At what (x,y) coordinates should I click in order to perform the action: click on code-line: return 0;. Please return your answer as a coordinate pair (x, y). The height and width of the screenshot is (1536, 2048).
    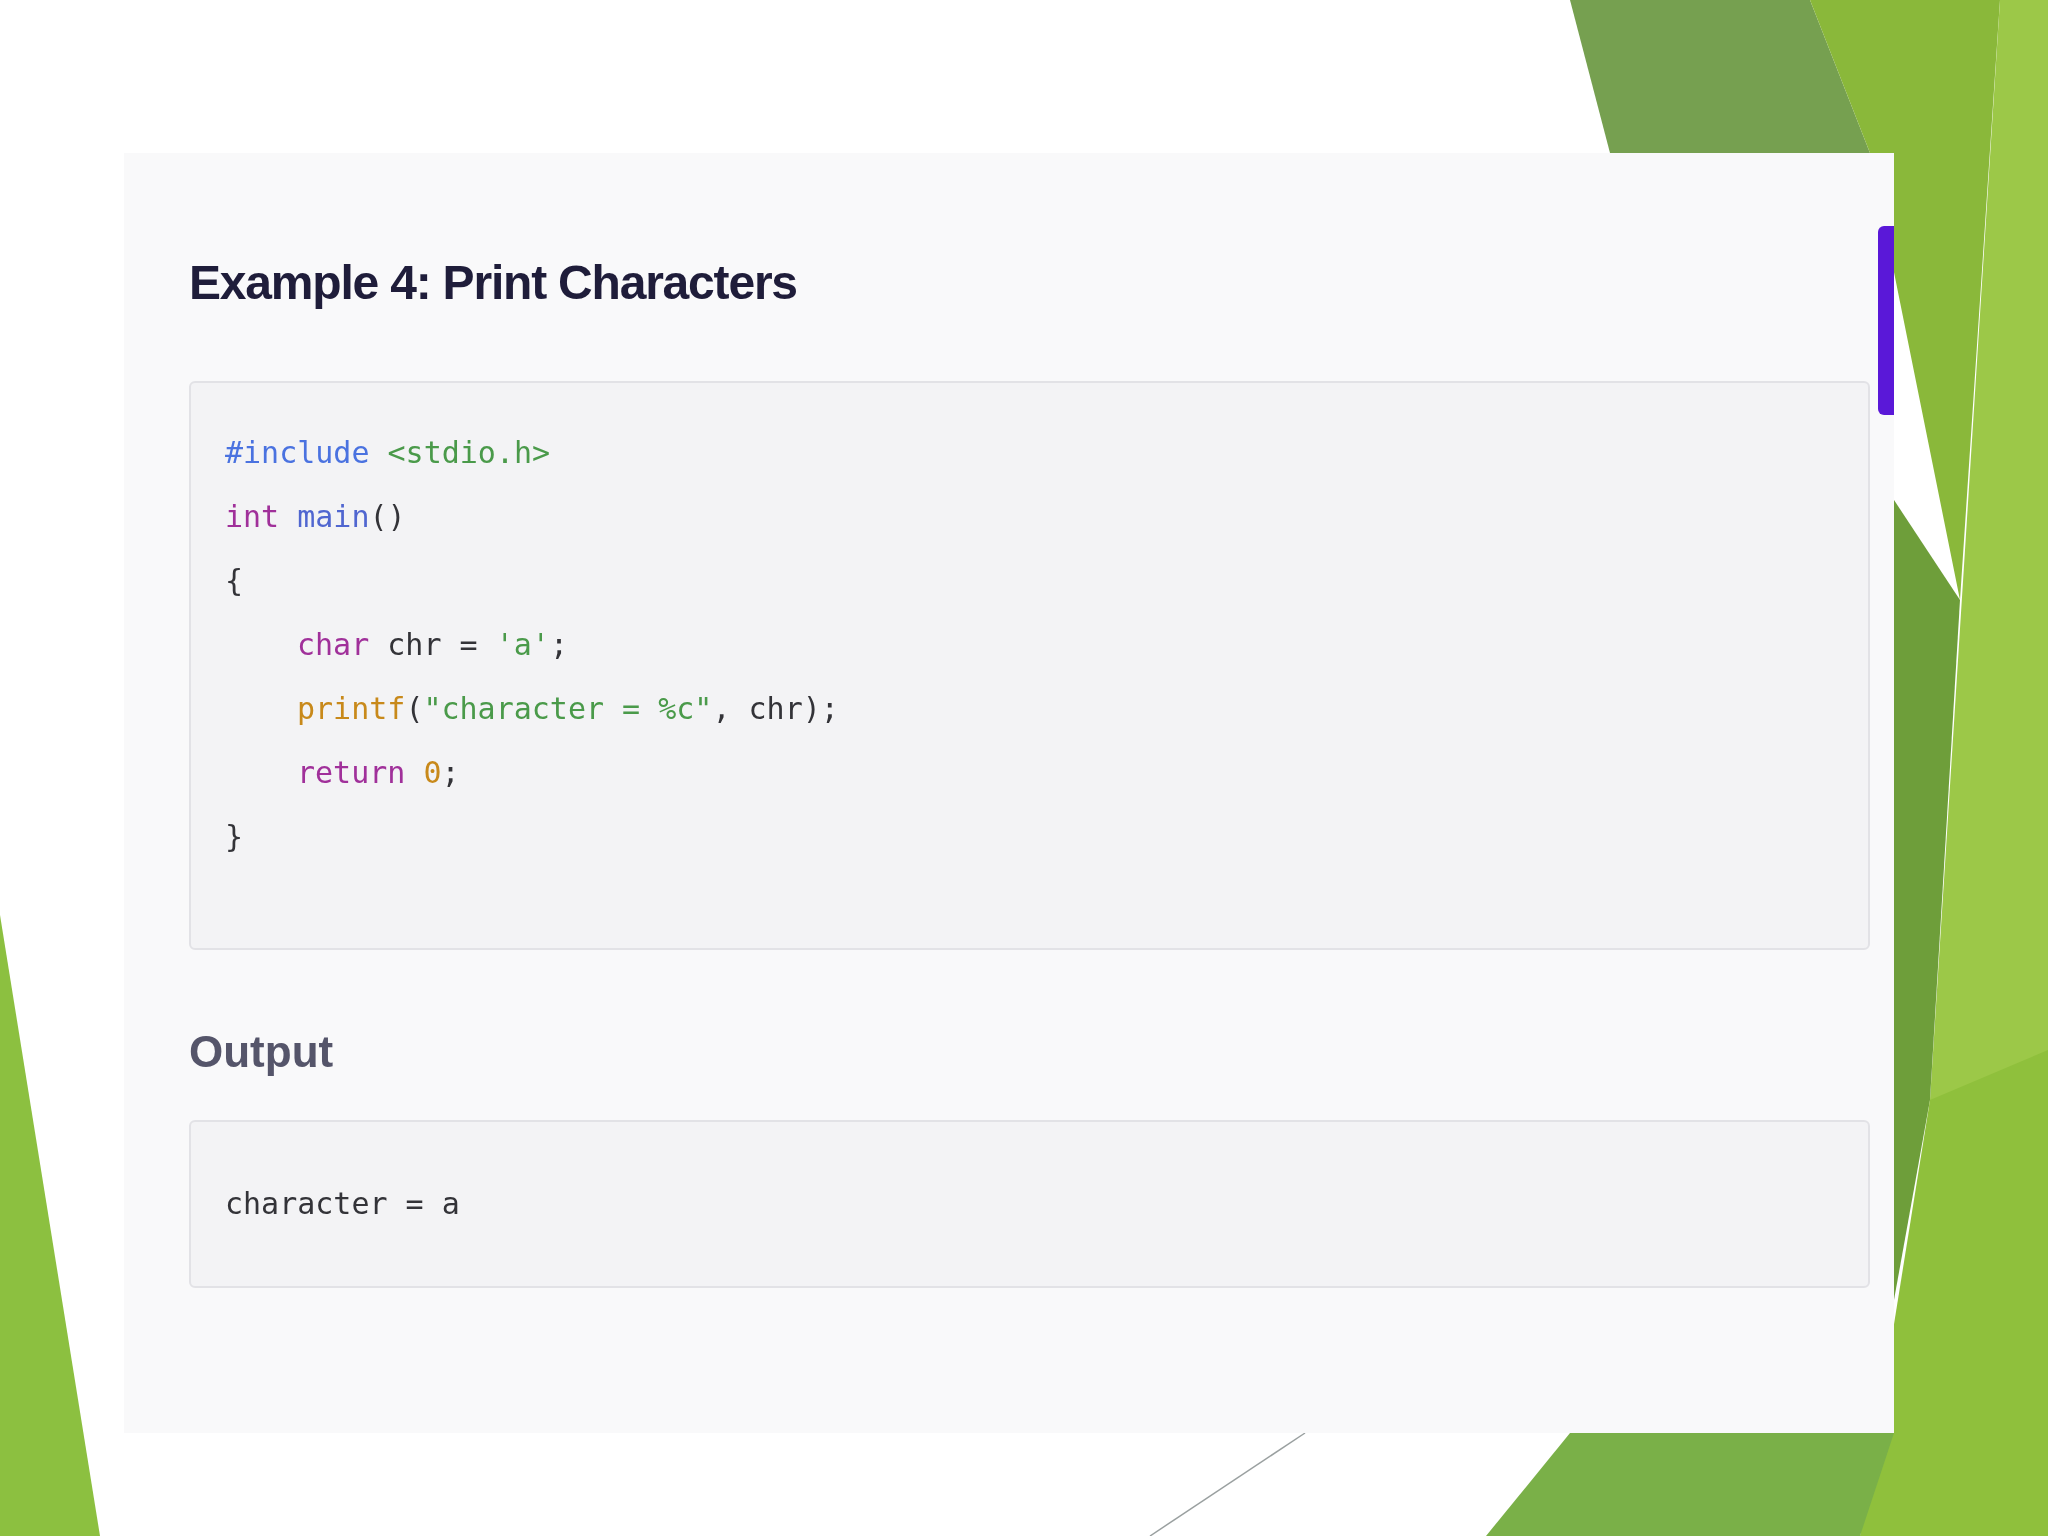
    Looking at the image, I should click on (378, 773).